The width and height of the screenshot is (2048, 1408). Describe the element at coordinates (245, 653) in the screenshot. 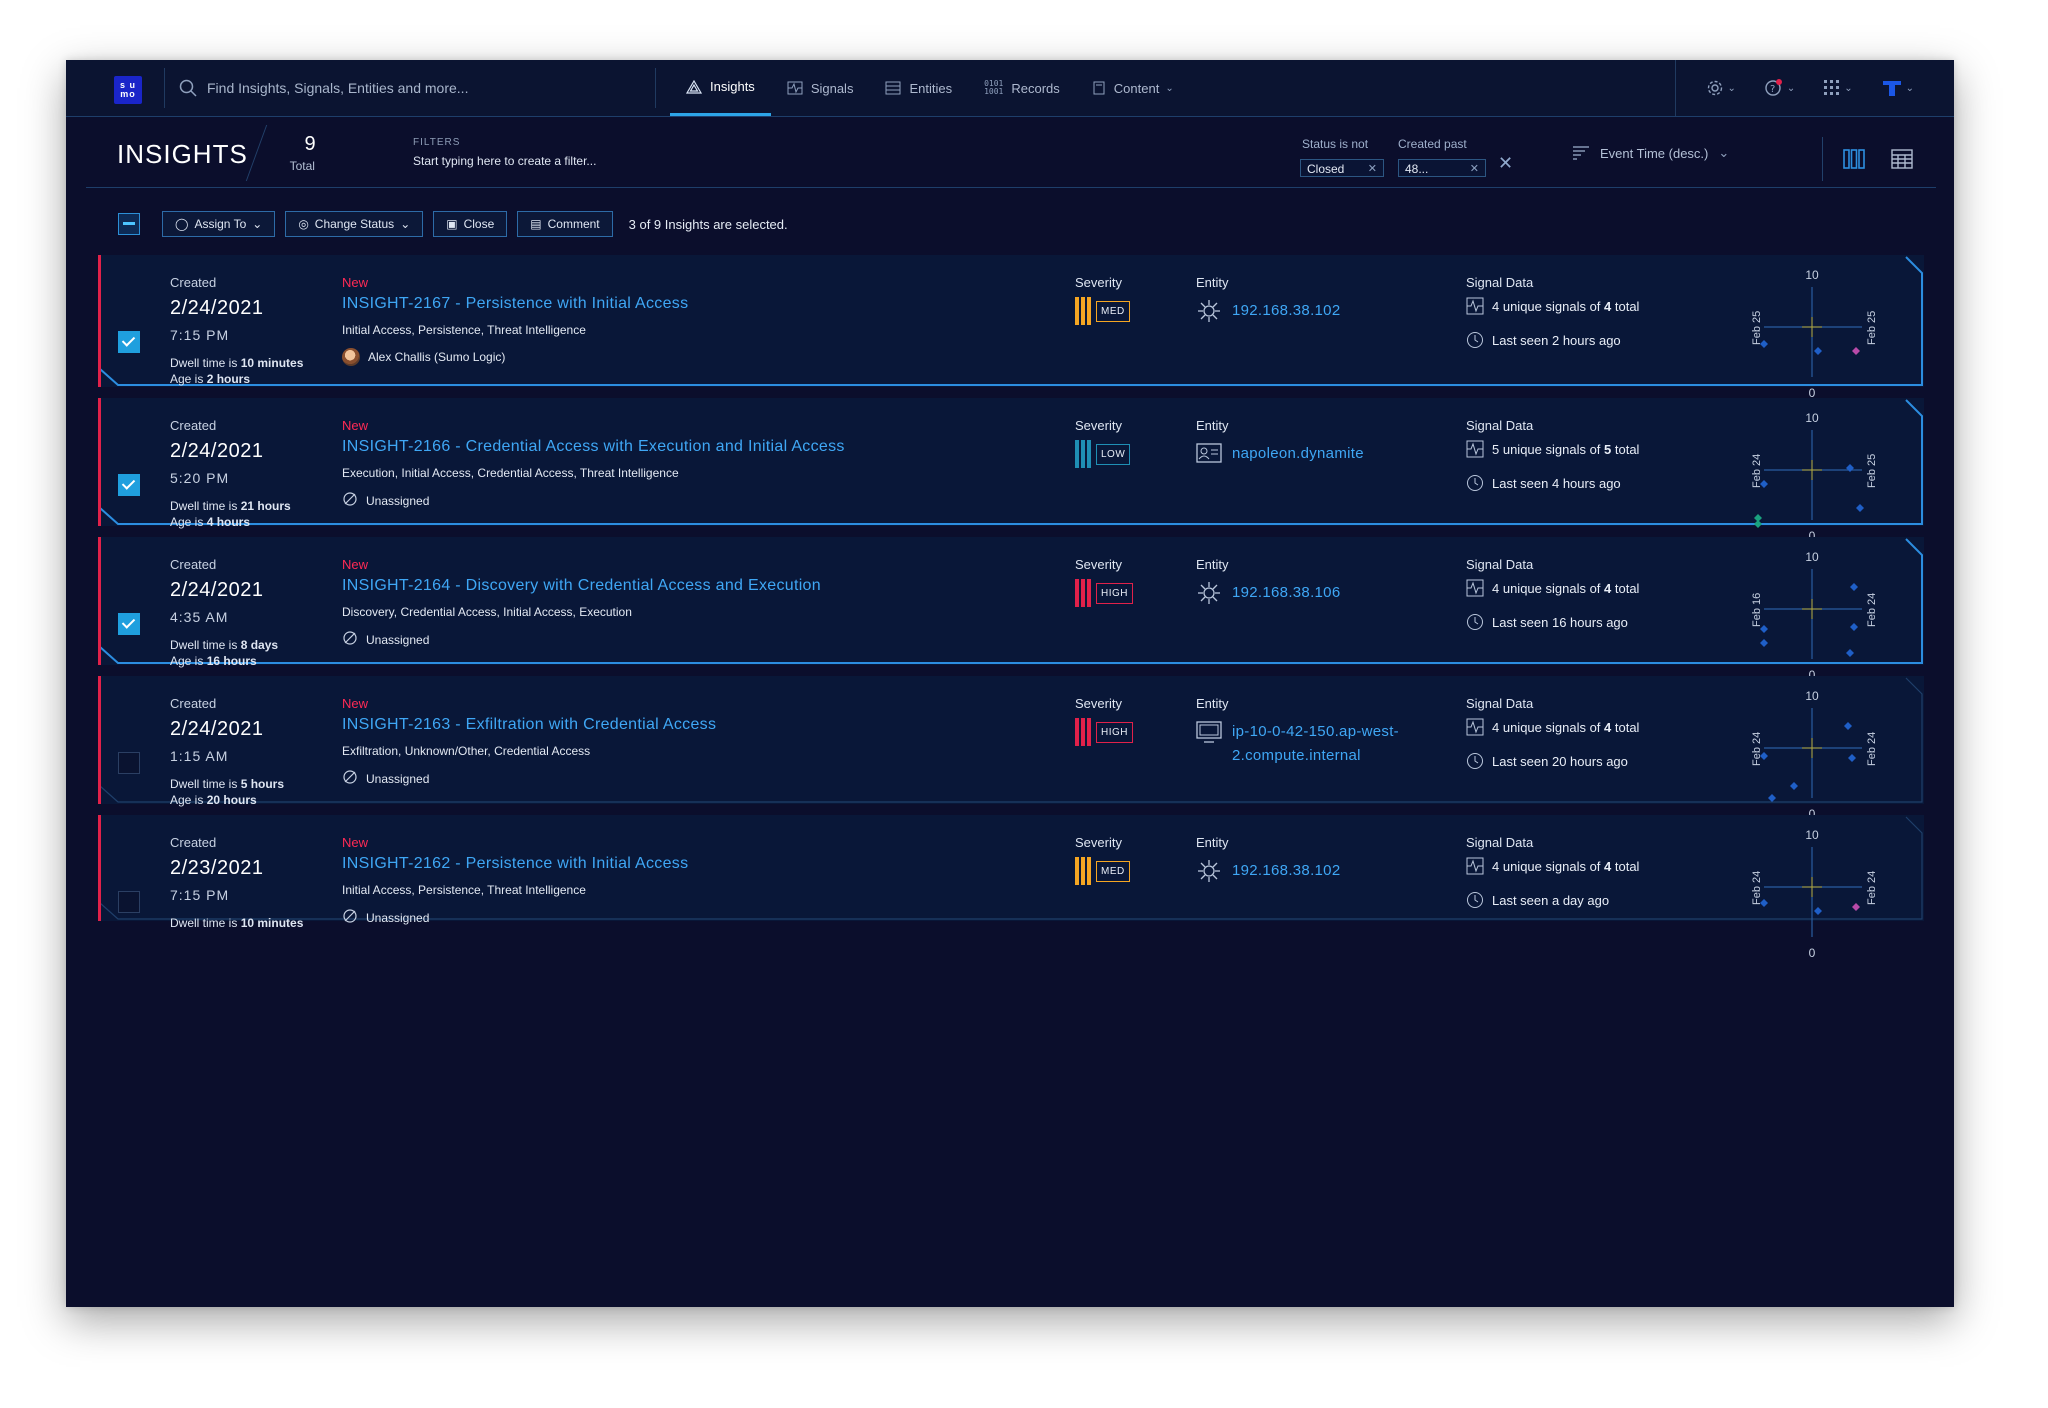

I see `dwell-age-info: Dwell time is 8 days Age is 16 hours` at that location.